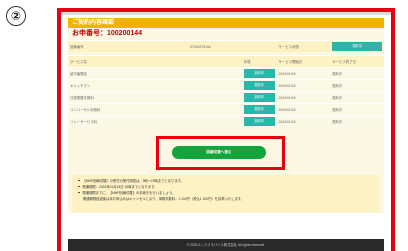  I want to click on table-row: 口座振替手数料 契約中 2024/01/16 契約中, so click(226, 97).